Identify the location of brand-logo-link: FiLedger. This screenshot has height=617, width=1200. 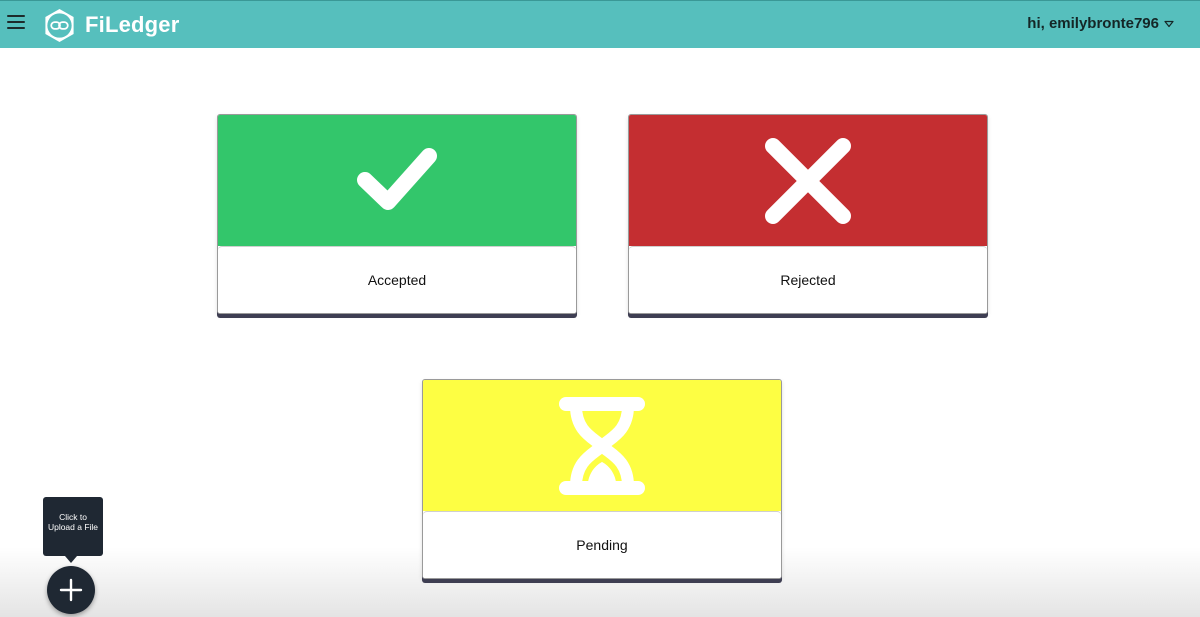
(111, 25).